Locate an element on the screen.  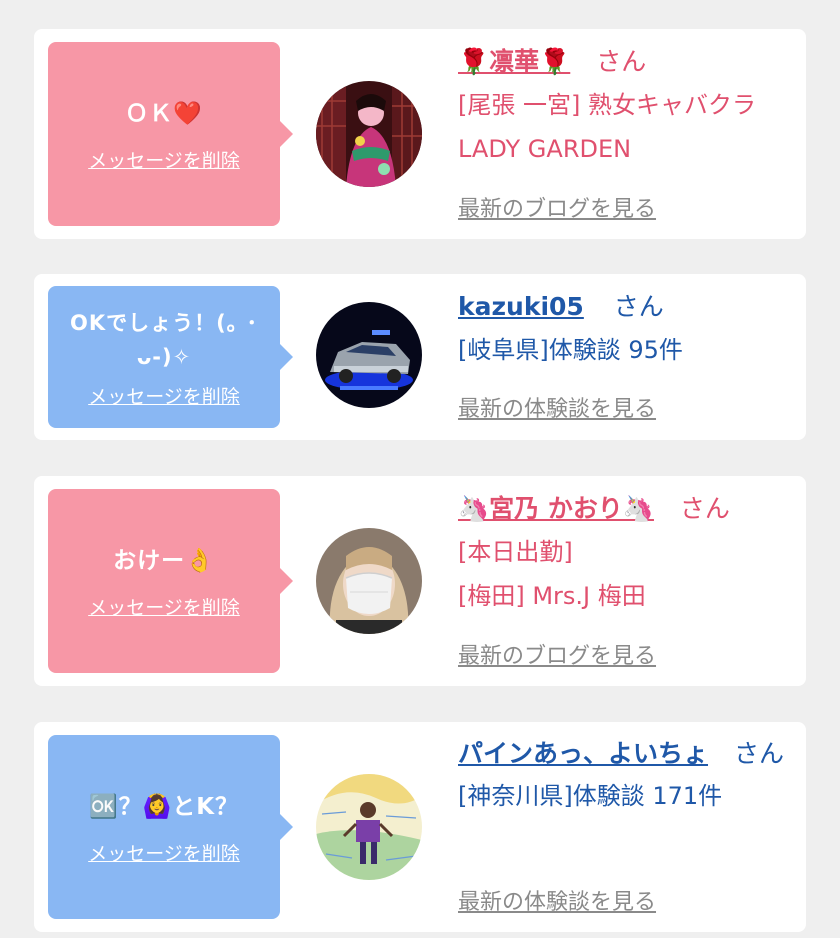
user-name-link: パインあっ、よいちょ is located at coordinates (583, 753).